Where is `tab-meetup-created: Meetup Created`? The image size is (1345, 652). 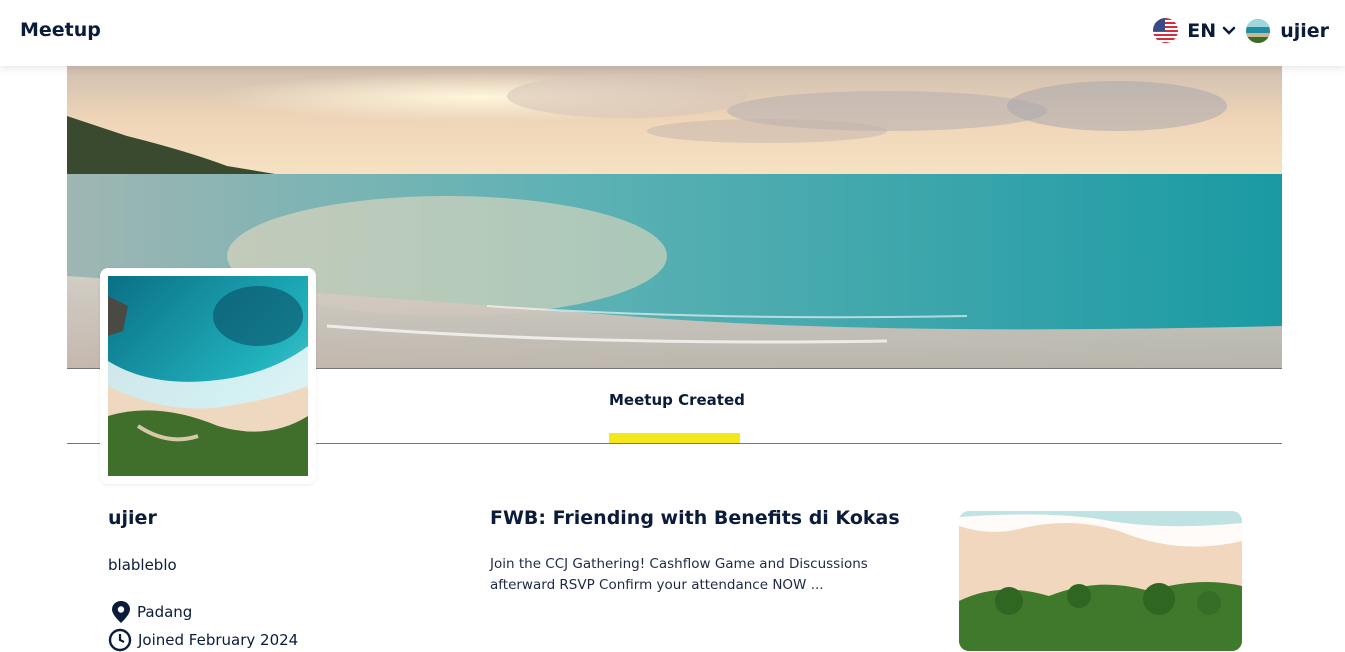 tab-meetup-created: Meetup Created is located at coordinates (677, 400).